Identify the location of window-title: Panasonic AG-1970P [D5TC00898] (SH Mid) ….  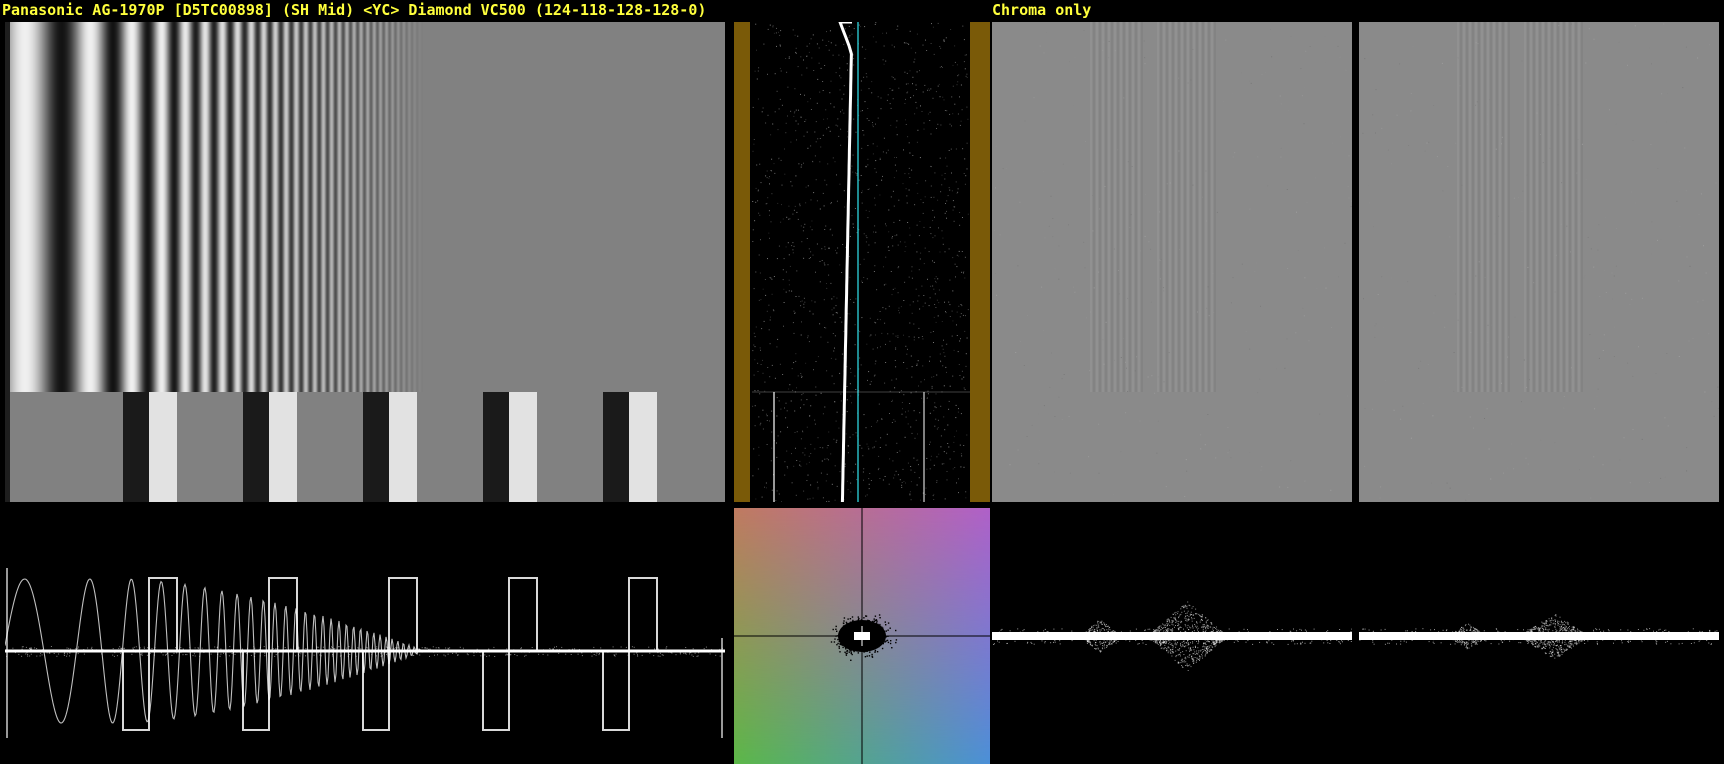
(354, 10).